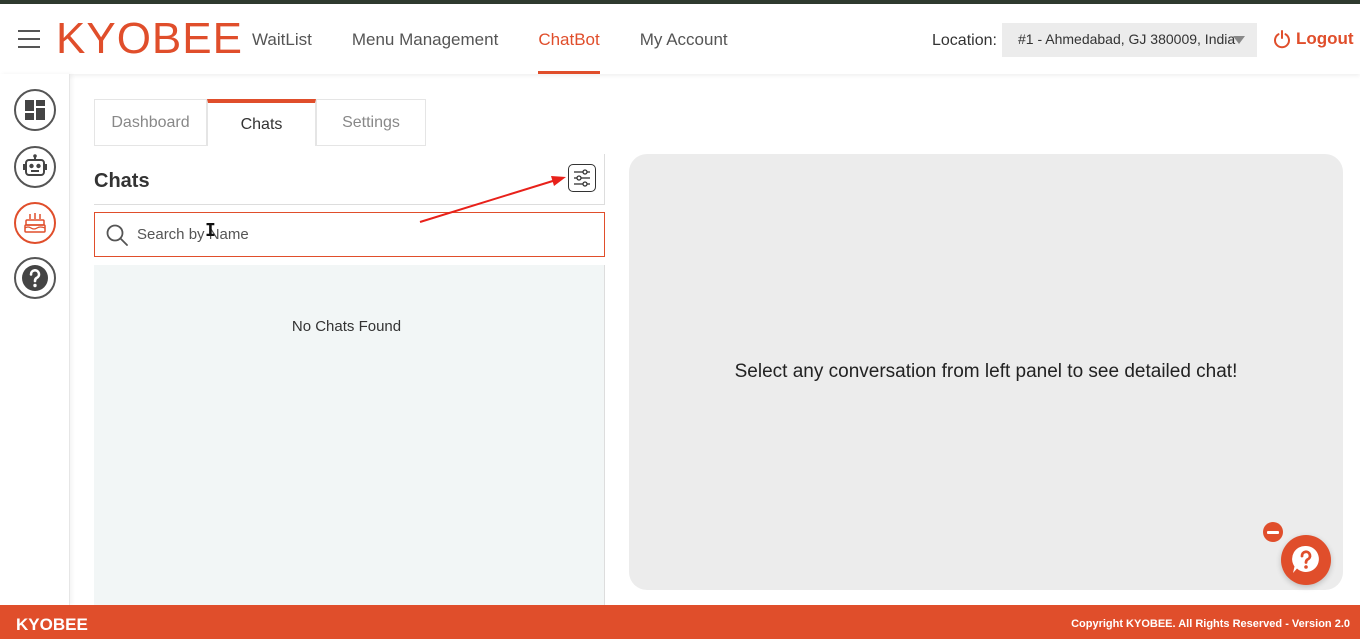 Image resolution: width=1360 pixels, height=639 pixels. I want to click on chats-title: Chats, so click(122, 181).